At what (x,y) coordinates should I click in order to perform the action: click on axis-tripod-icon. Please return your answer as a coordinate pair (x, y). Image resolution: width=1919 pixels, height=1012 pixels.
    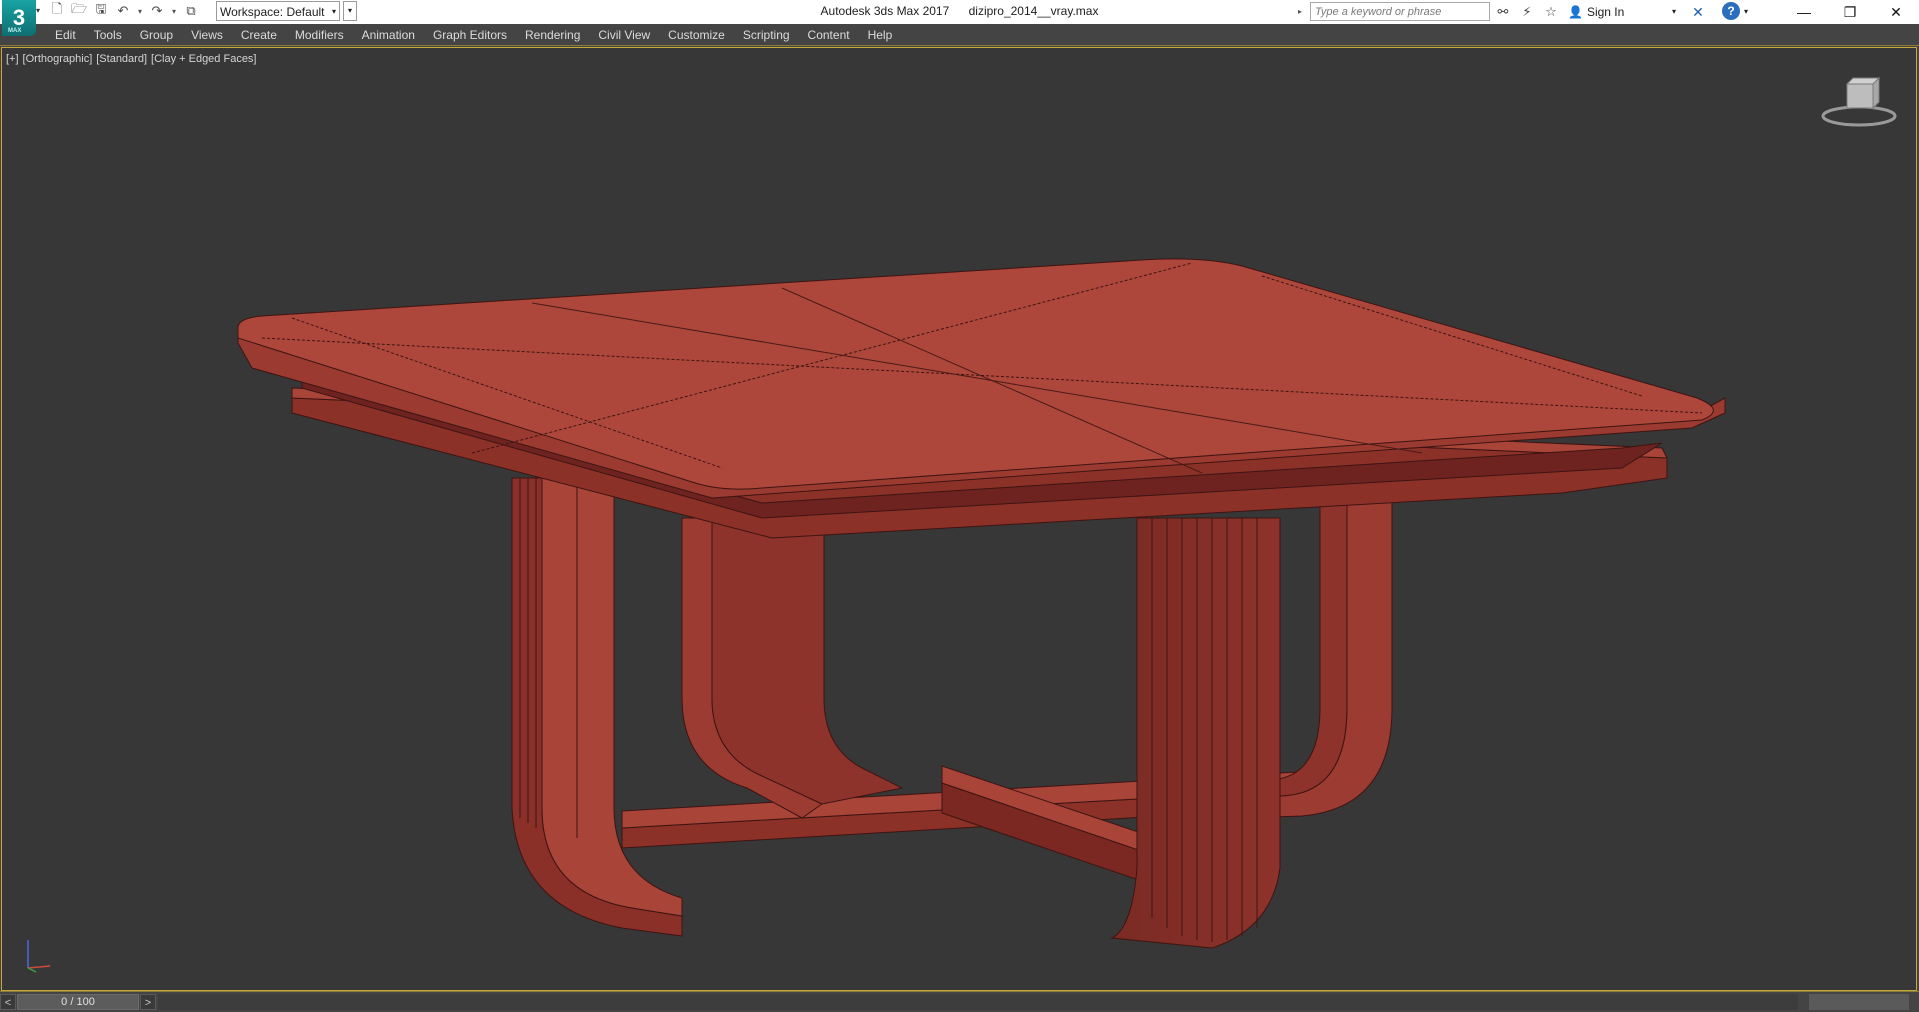
    Looking at the image, I should click on (39, 956).